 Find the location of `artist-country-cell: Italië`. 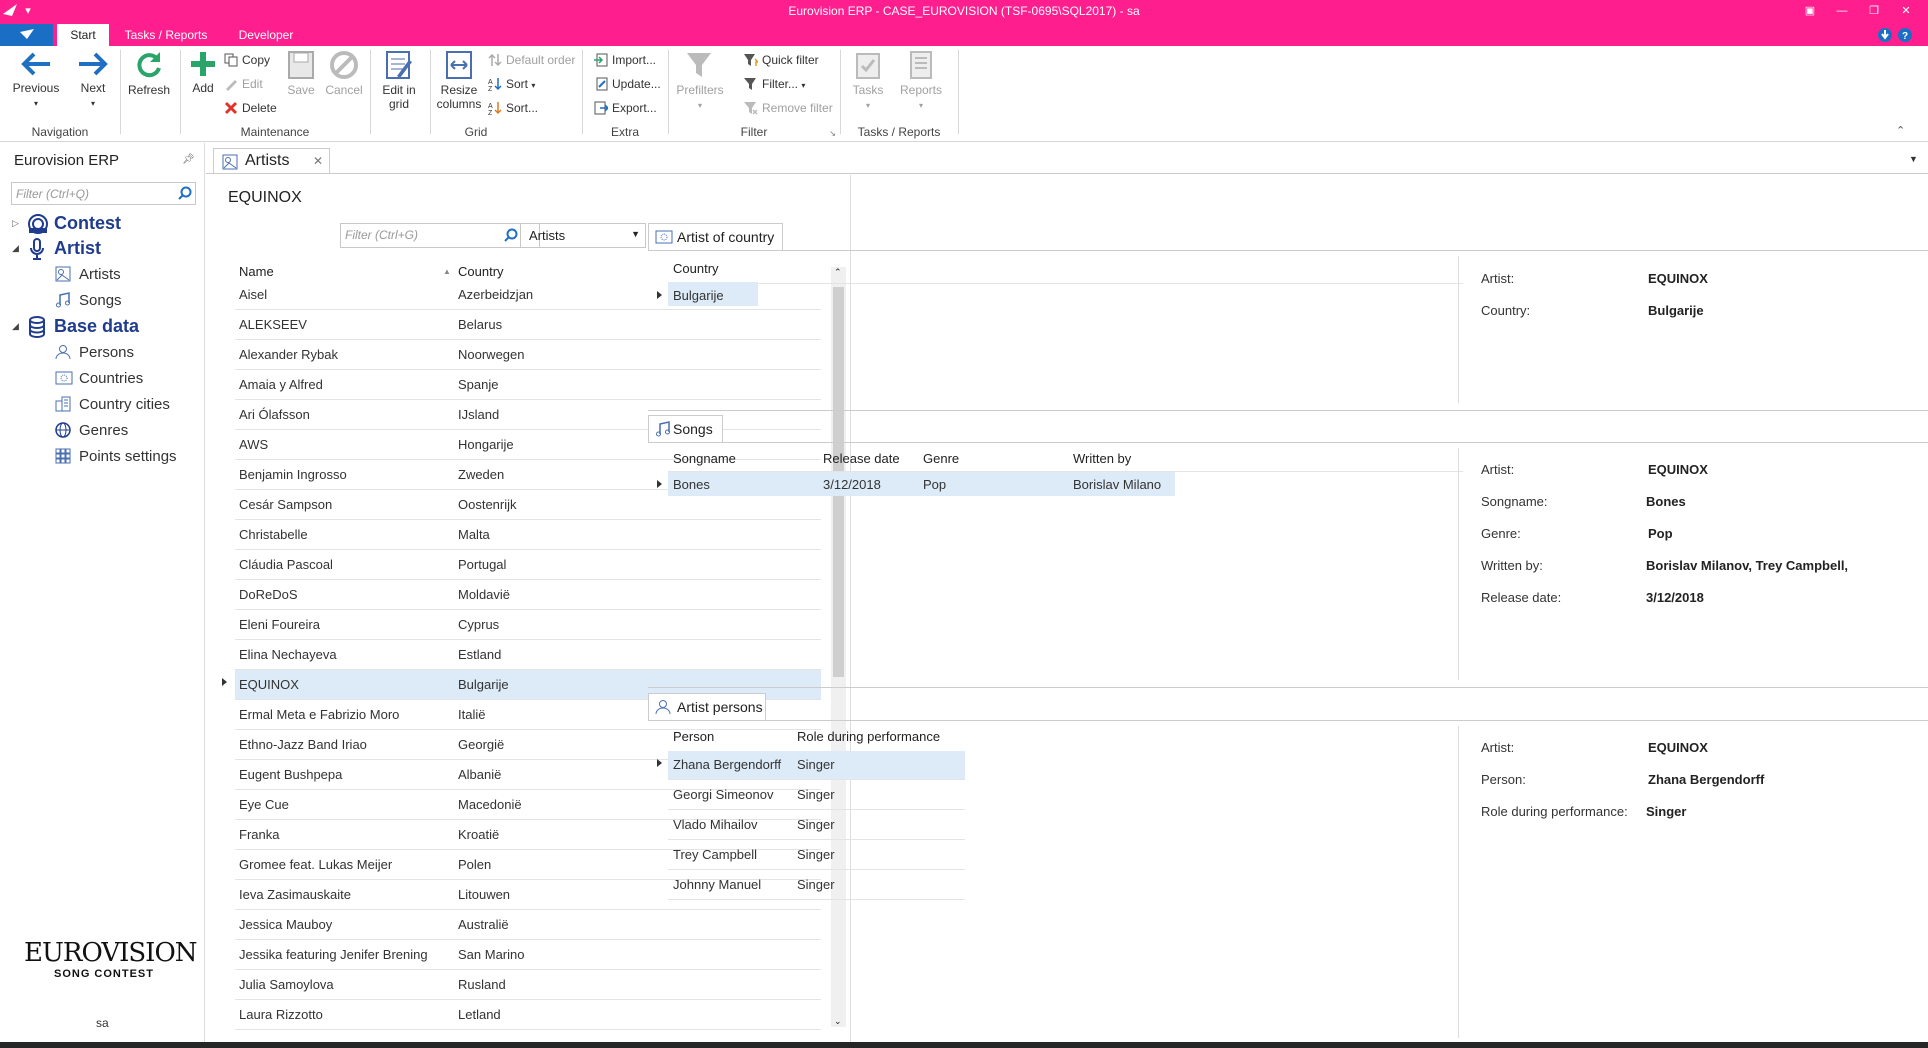

artist-country-cell: Italië is located at coordinates (471, 714).